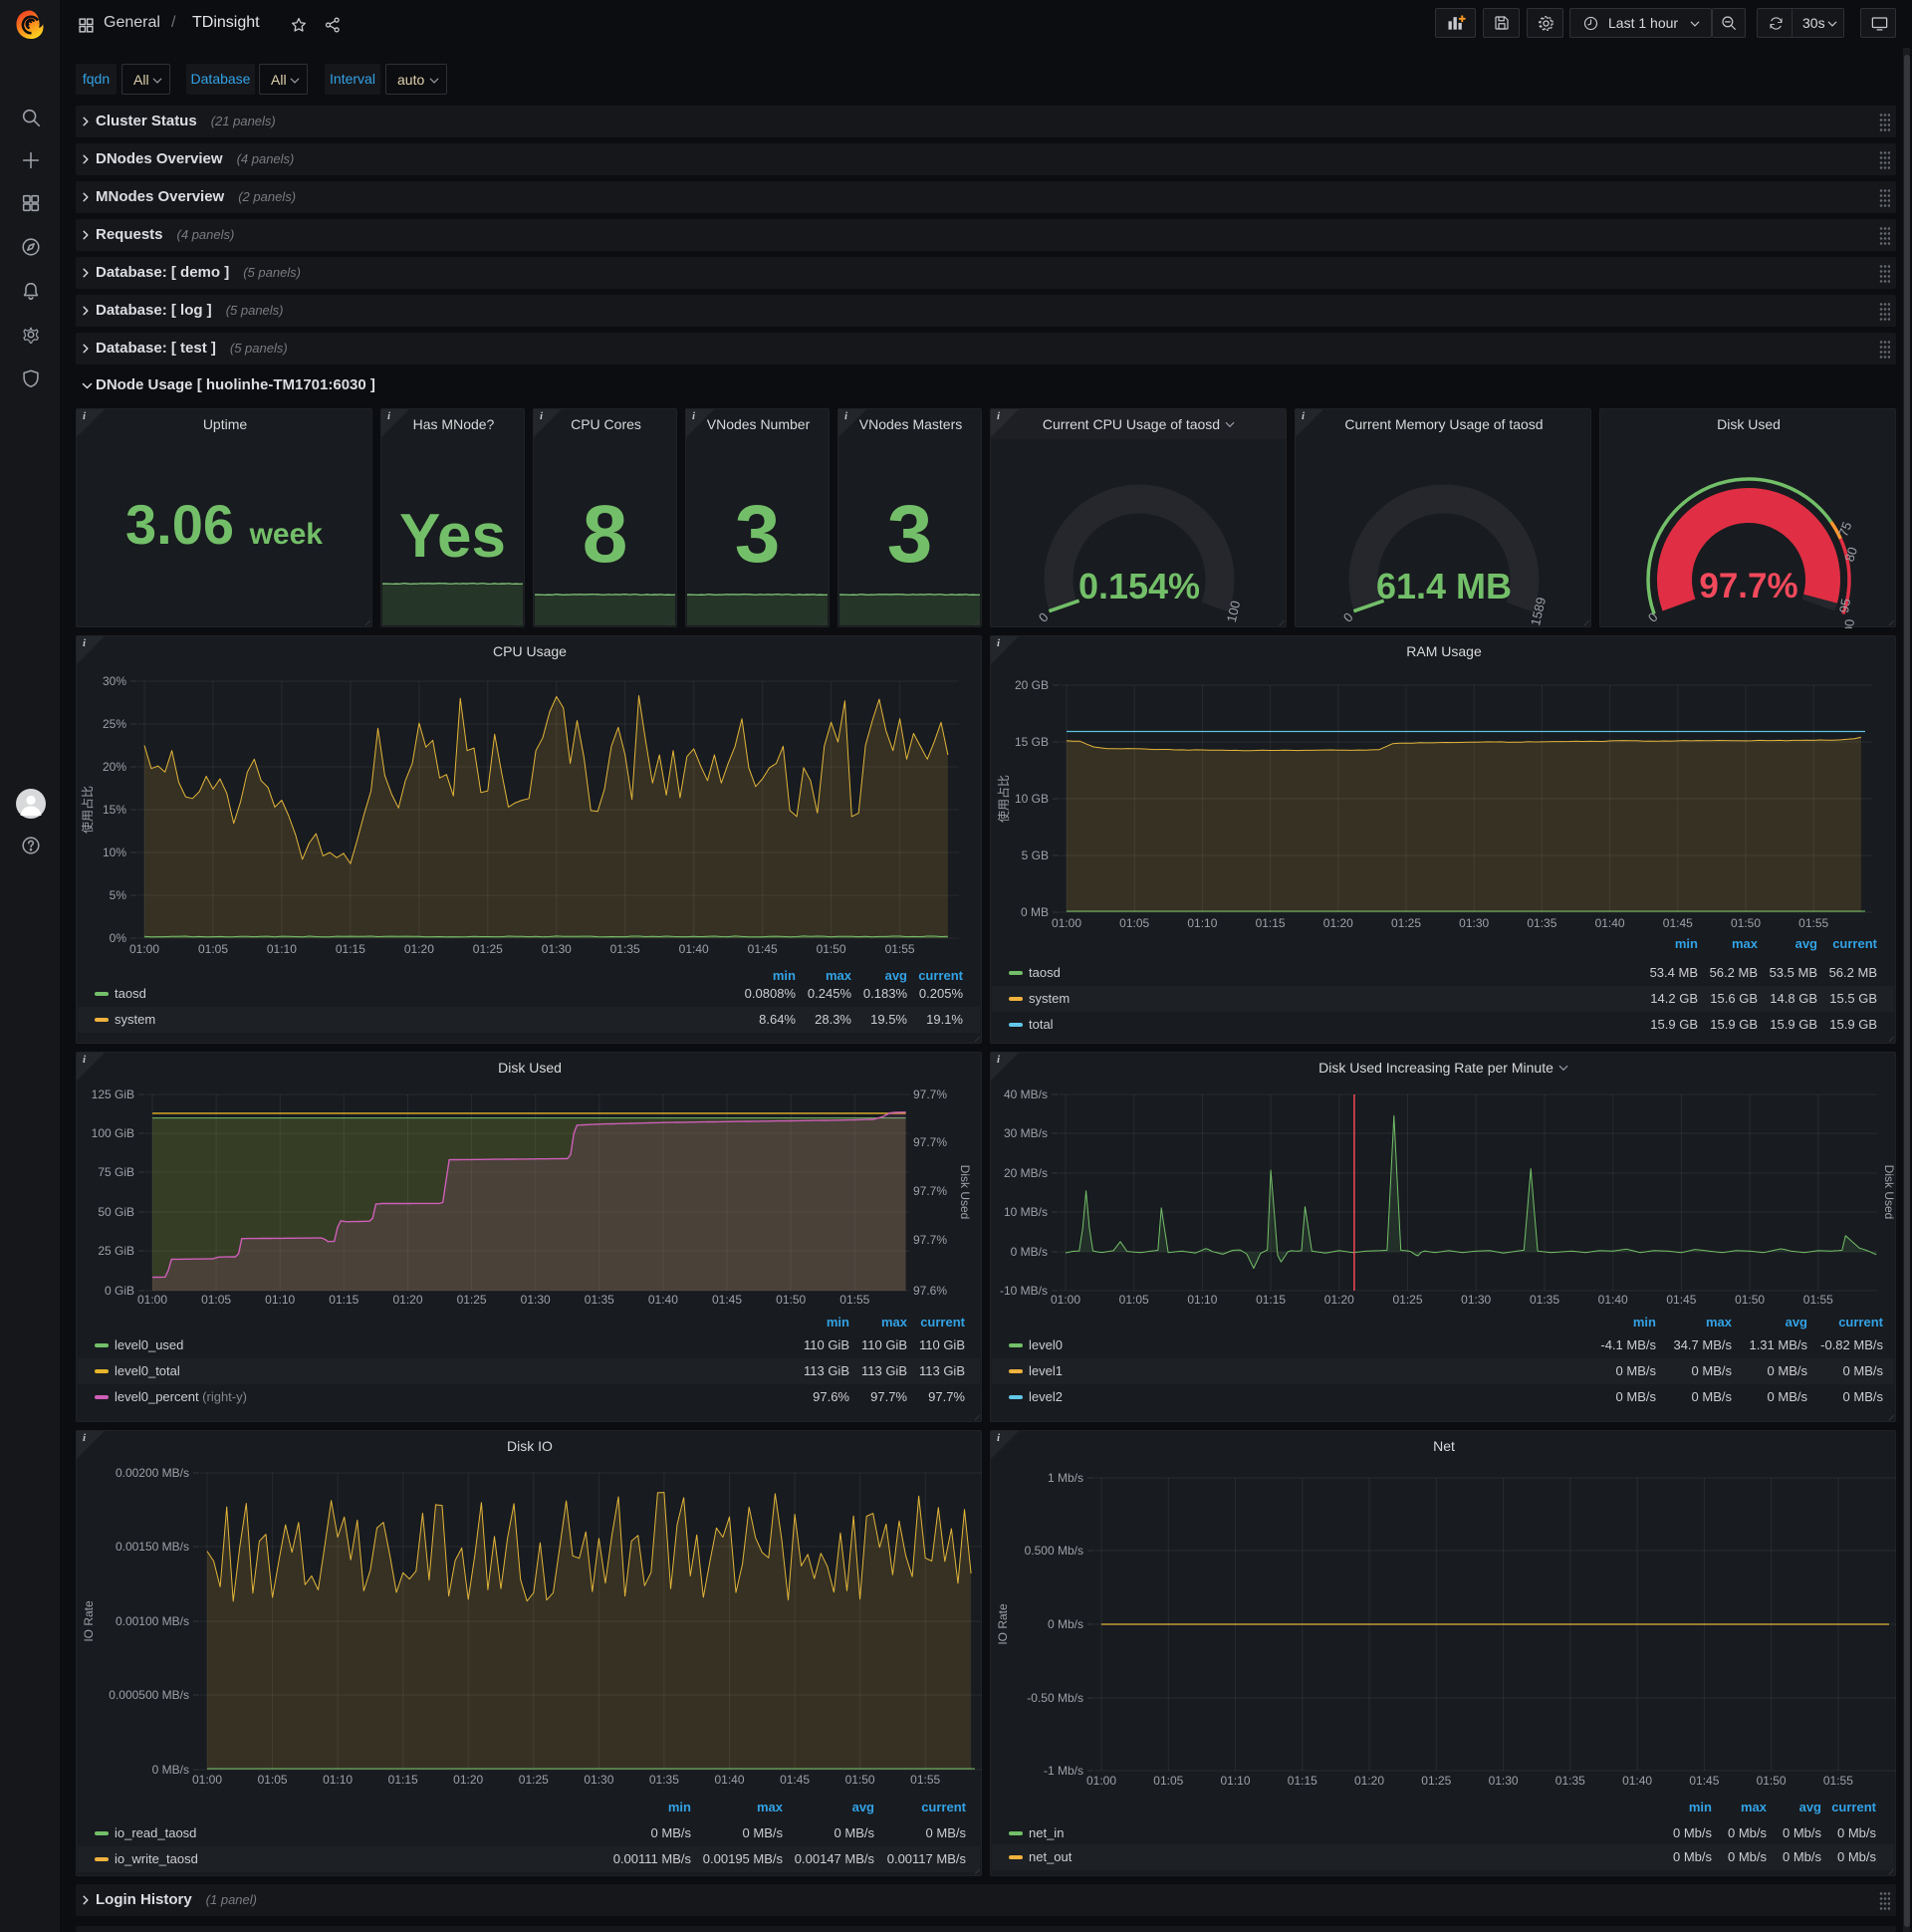 The height and width of the screenshot is (1932, 1912). I want to click on svg-text: 0%, so click(118, 938).